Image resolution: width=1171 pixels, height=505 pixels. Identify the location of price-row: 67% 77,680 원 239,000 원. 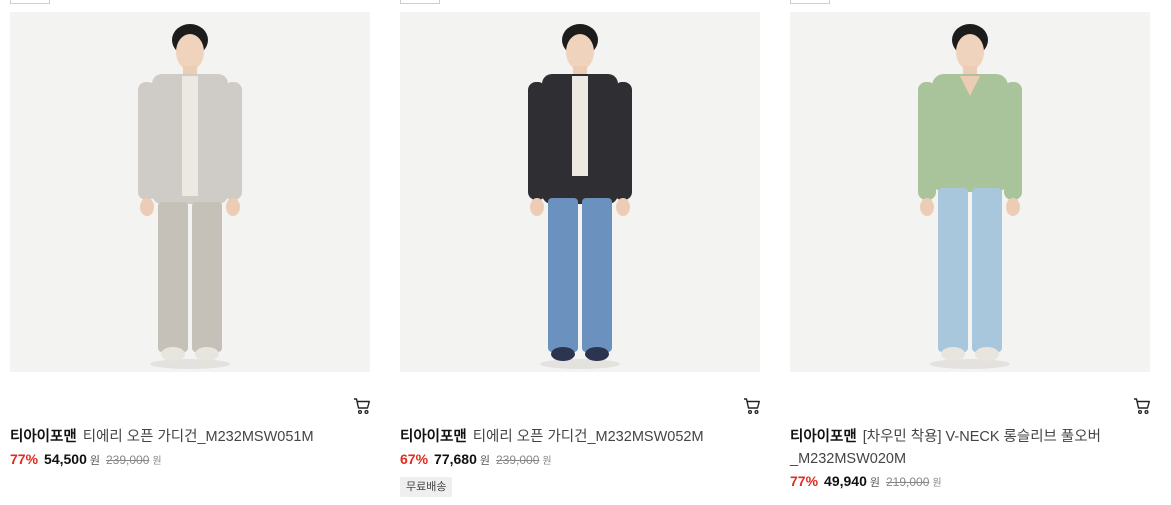
(476, 460).